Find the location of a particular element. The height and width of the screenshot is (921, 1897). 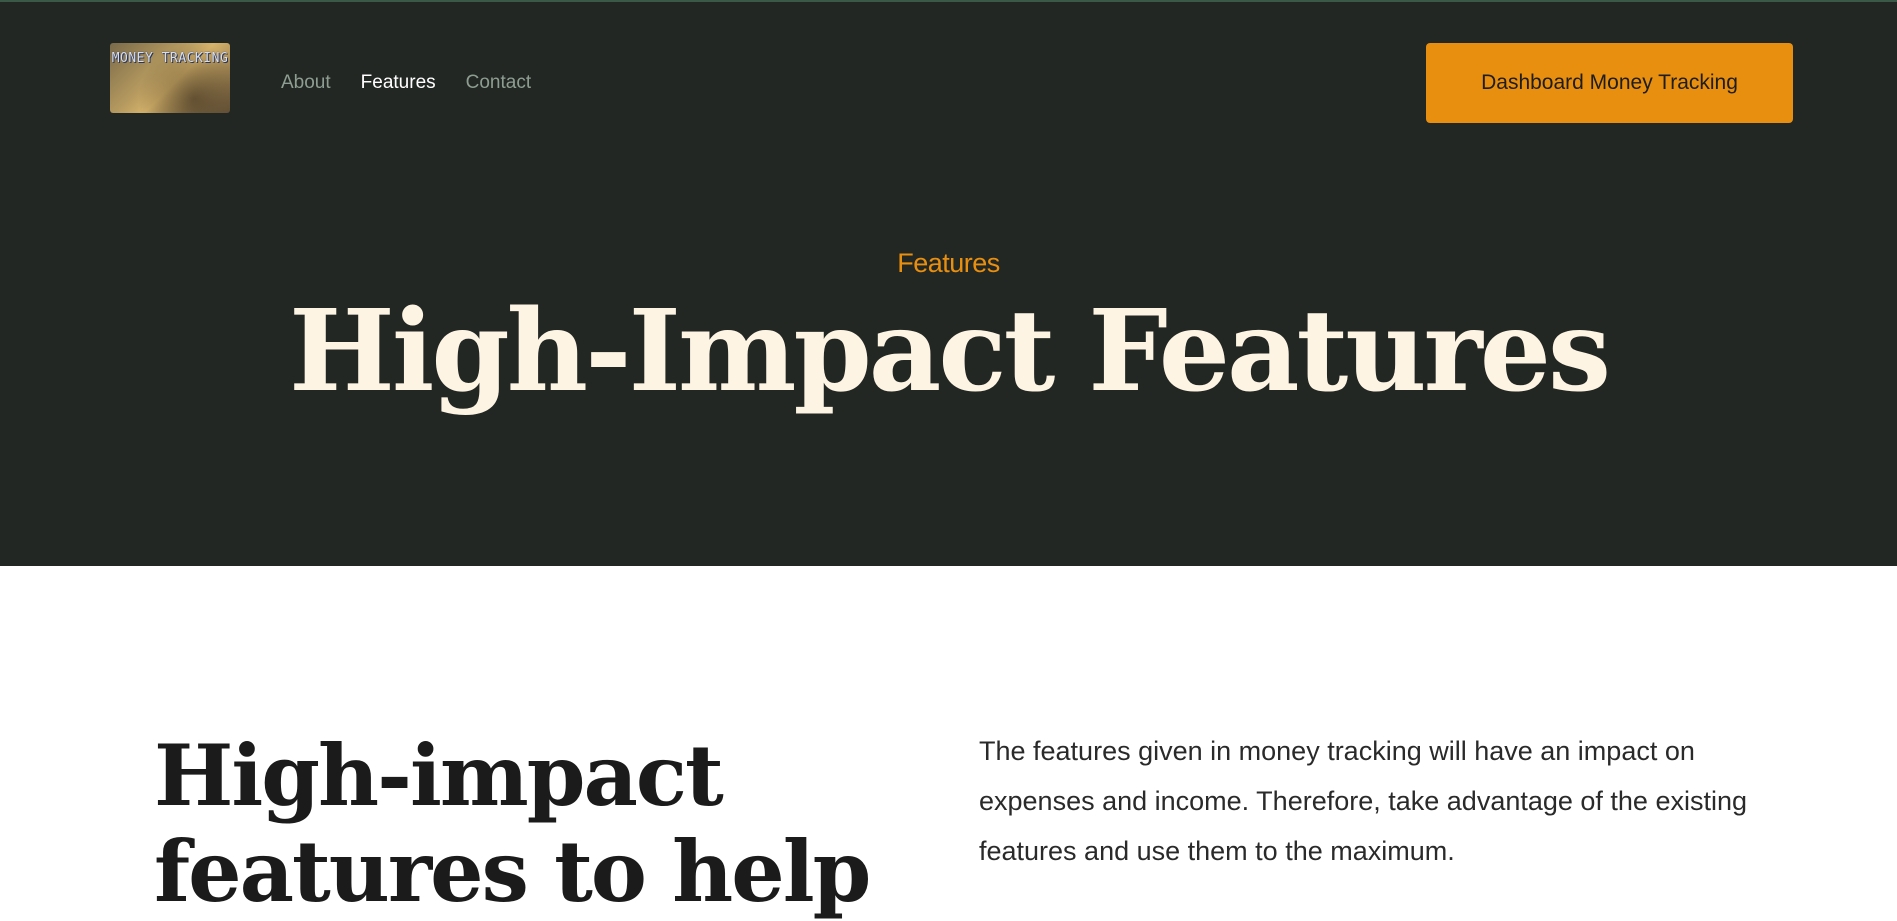

nav-link-contact: Contact is located at coordinates (498, 83).